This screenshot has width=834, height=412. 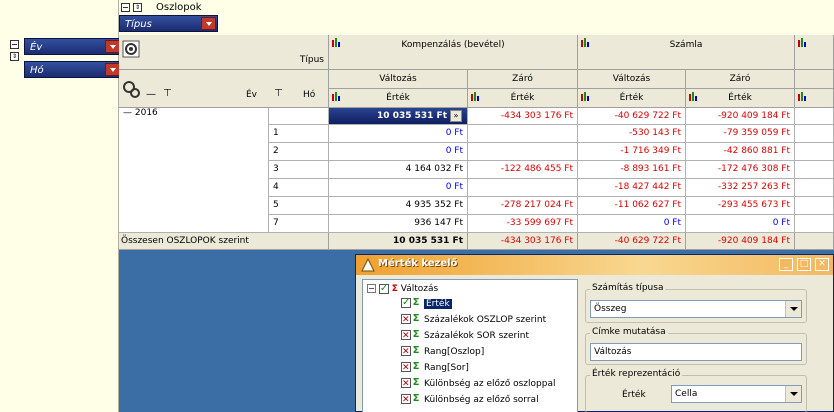 I want to click on table-cell: -530 143 Ft, so click(x=632, y=134).